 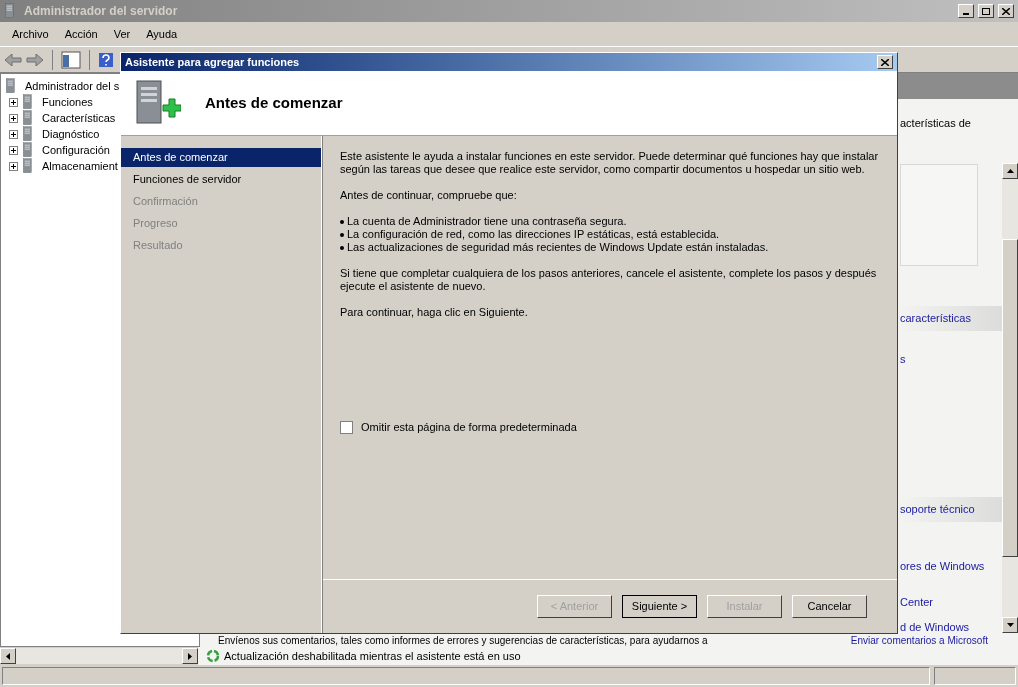 What do you see at coordinates (434, 312) in the screenshot?
I see `continue-text: Para continuar, haga clic en Siguiente.` at bounding box center [434, 312].